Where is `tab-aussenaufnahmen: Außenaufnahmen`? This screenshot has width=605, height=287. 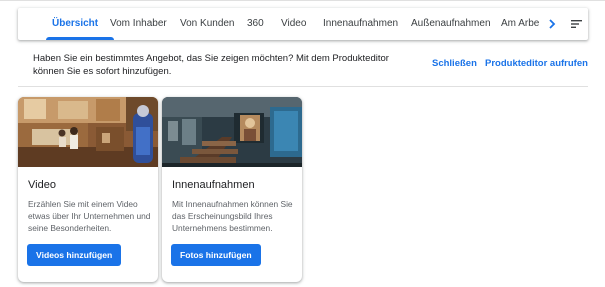
tab-aussenaufnahmen: Außenaufnahmen is located at coordinates (451, 24).